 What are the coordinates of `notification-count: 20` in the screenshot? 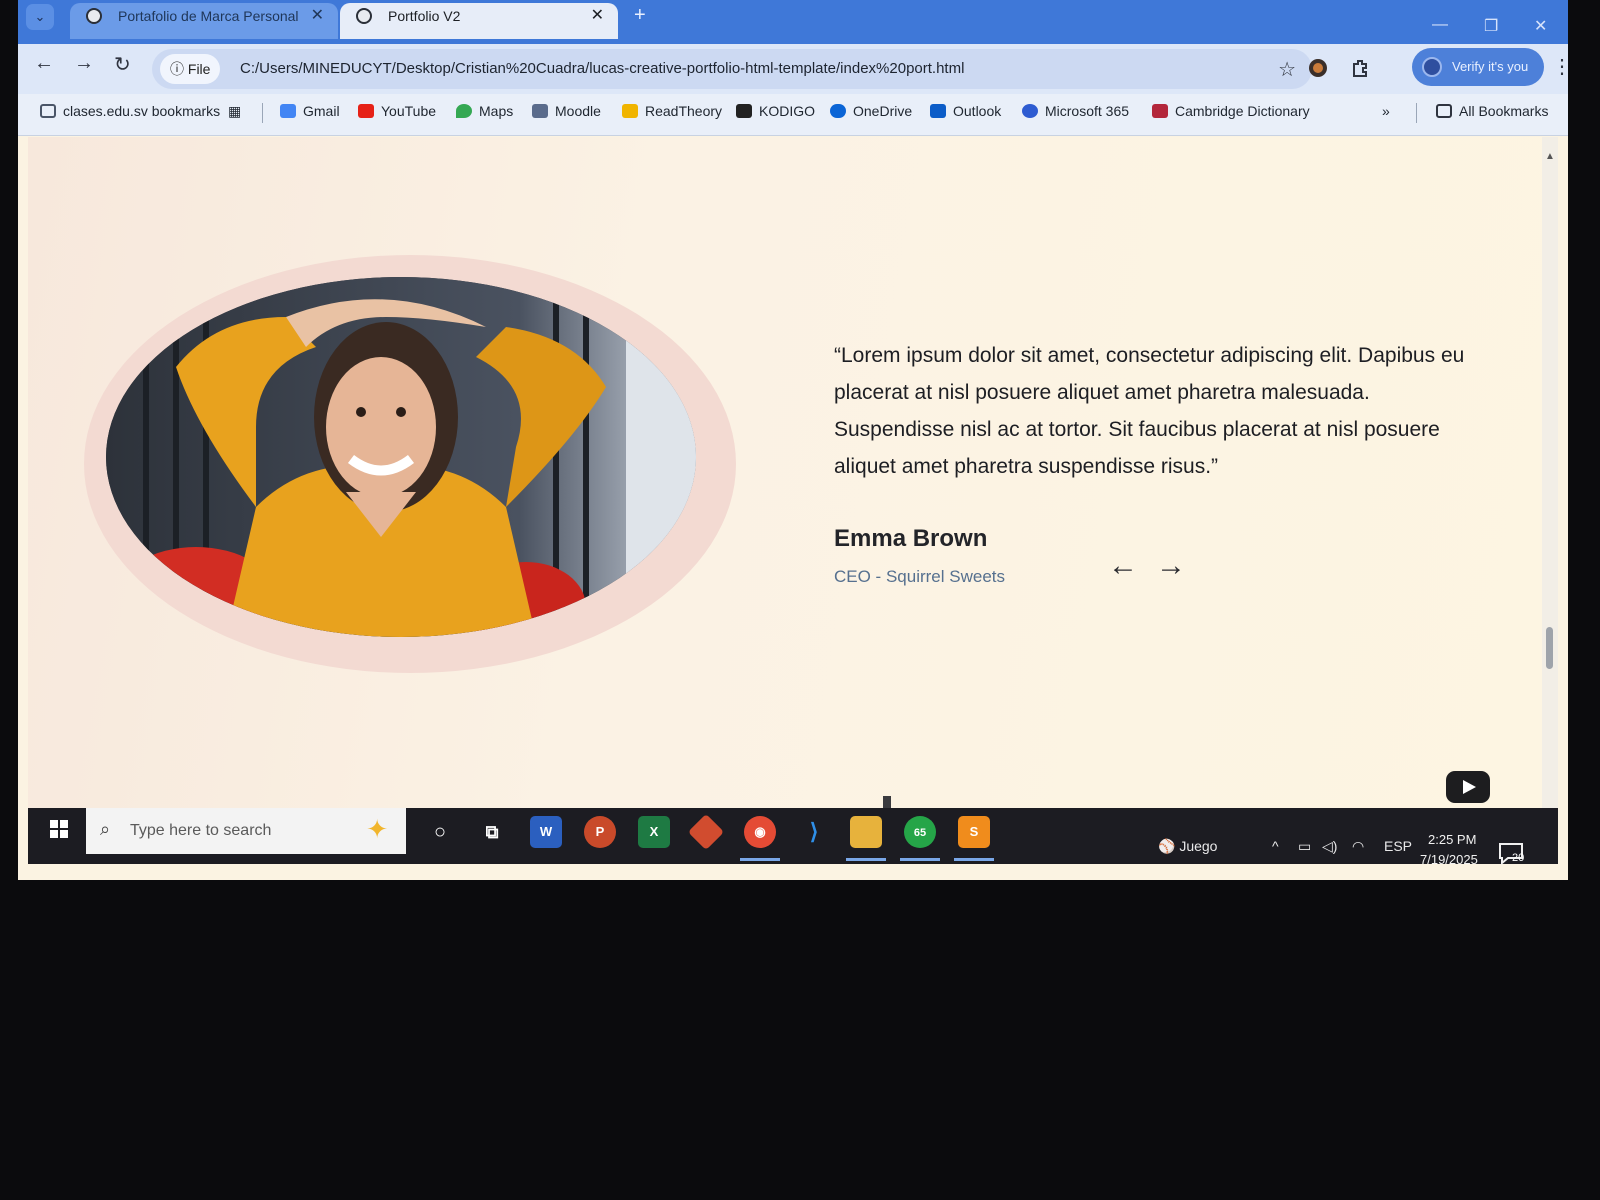 It's located at (1518, 858).